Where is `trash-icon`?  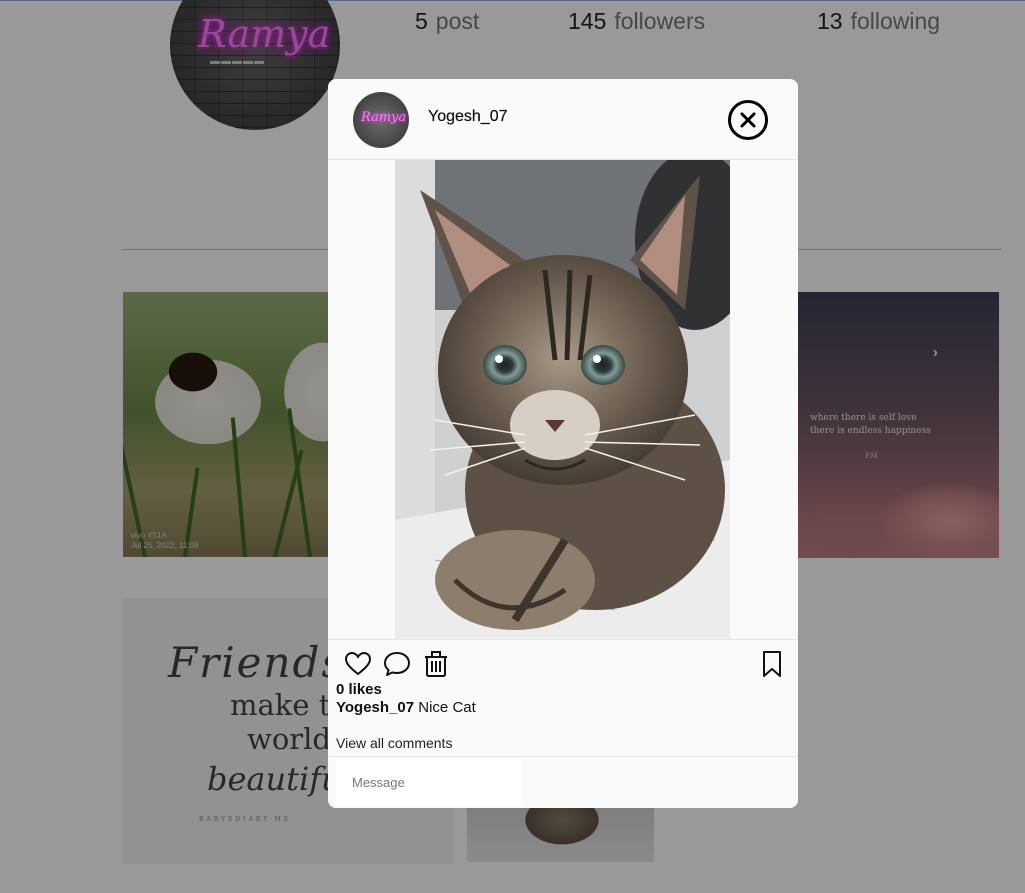
trash-icon is located at coordinates (436, 664).